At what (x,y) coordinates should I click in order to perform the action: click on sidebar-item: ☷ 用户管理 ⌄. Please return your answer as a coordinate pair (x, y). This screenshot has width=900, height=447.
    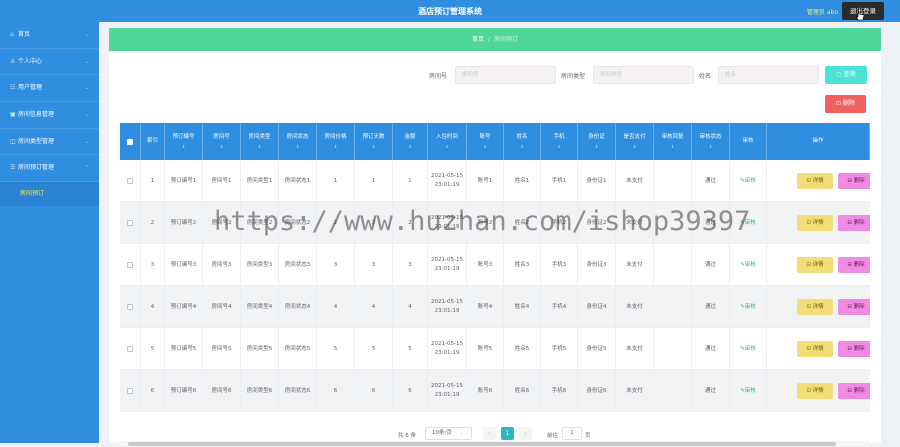
    Looking at the image, I should click on (49, 89).